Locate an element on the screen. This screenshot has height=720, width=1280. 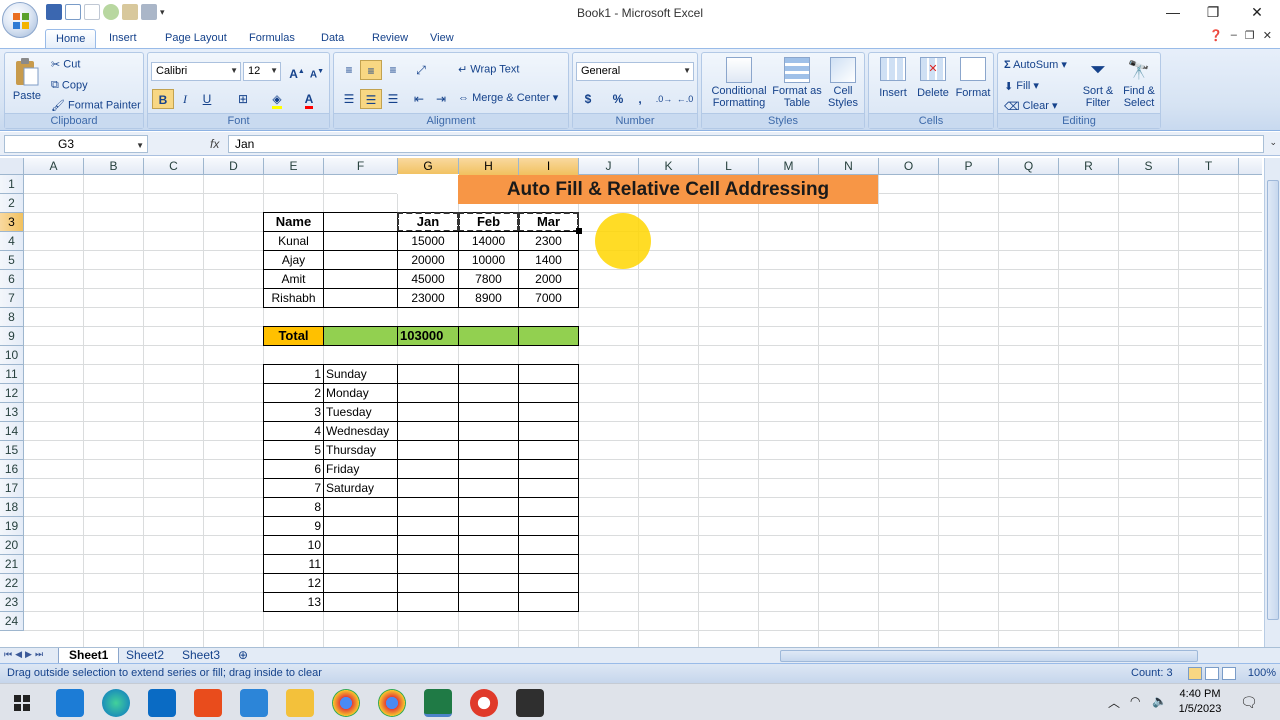
day-cell: Sunday is located at coordinates (360, 374).